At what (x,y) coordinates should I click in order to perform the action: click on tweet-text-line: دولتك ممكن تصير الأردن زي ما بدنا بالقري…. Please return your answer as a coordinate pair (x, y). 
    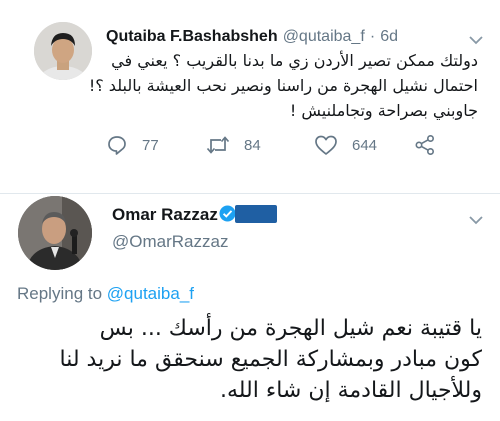
    Looking at the image, I should click on (294, 60).